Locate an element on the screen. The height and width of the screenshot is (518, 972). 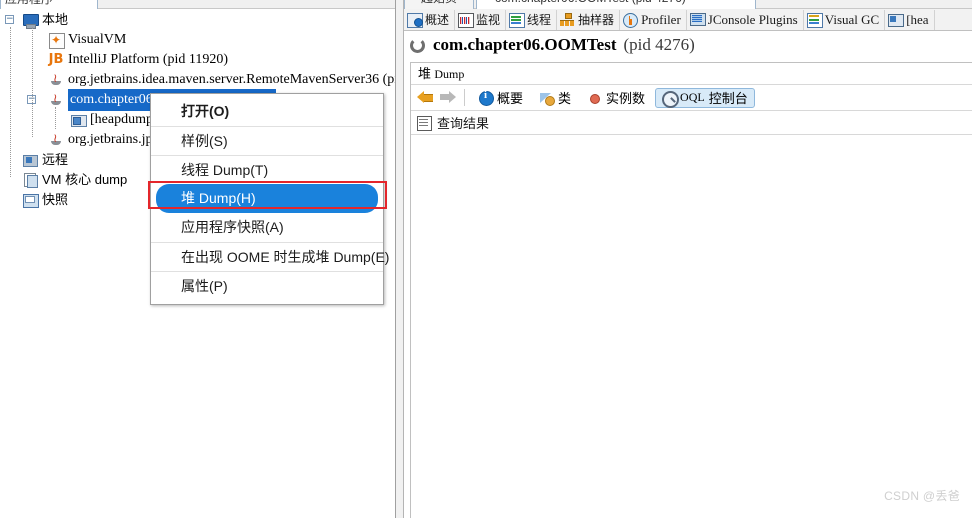
menu-item-properties: 属性(P) is located at coordinates (267, 285).